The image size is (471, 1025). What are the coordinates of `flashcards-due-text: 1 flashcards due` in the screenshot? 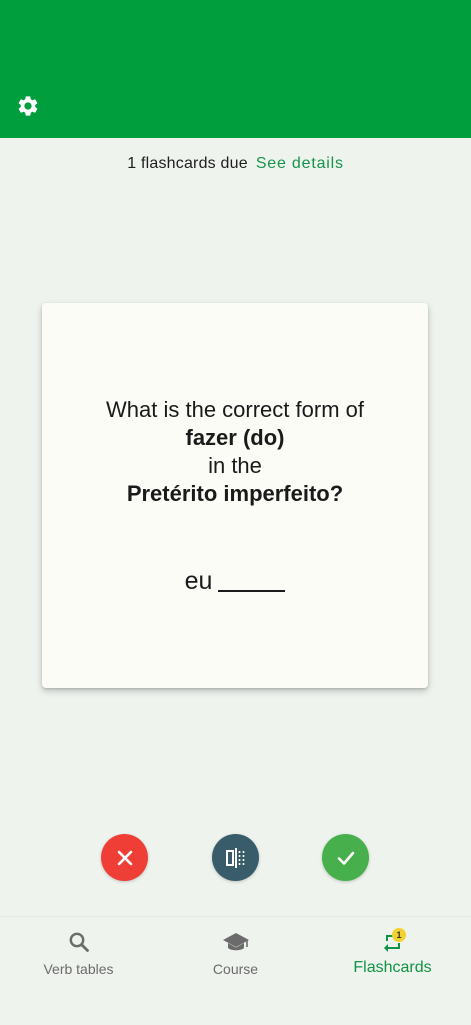 It's located at (187, 163).